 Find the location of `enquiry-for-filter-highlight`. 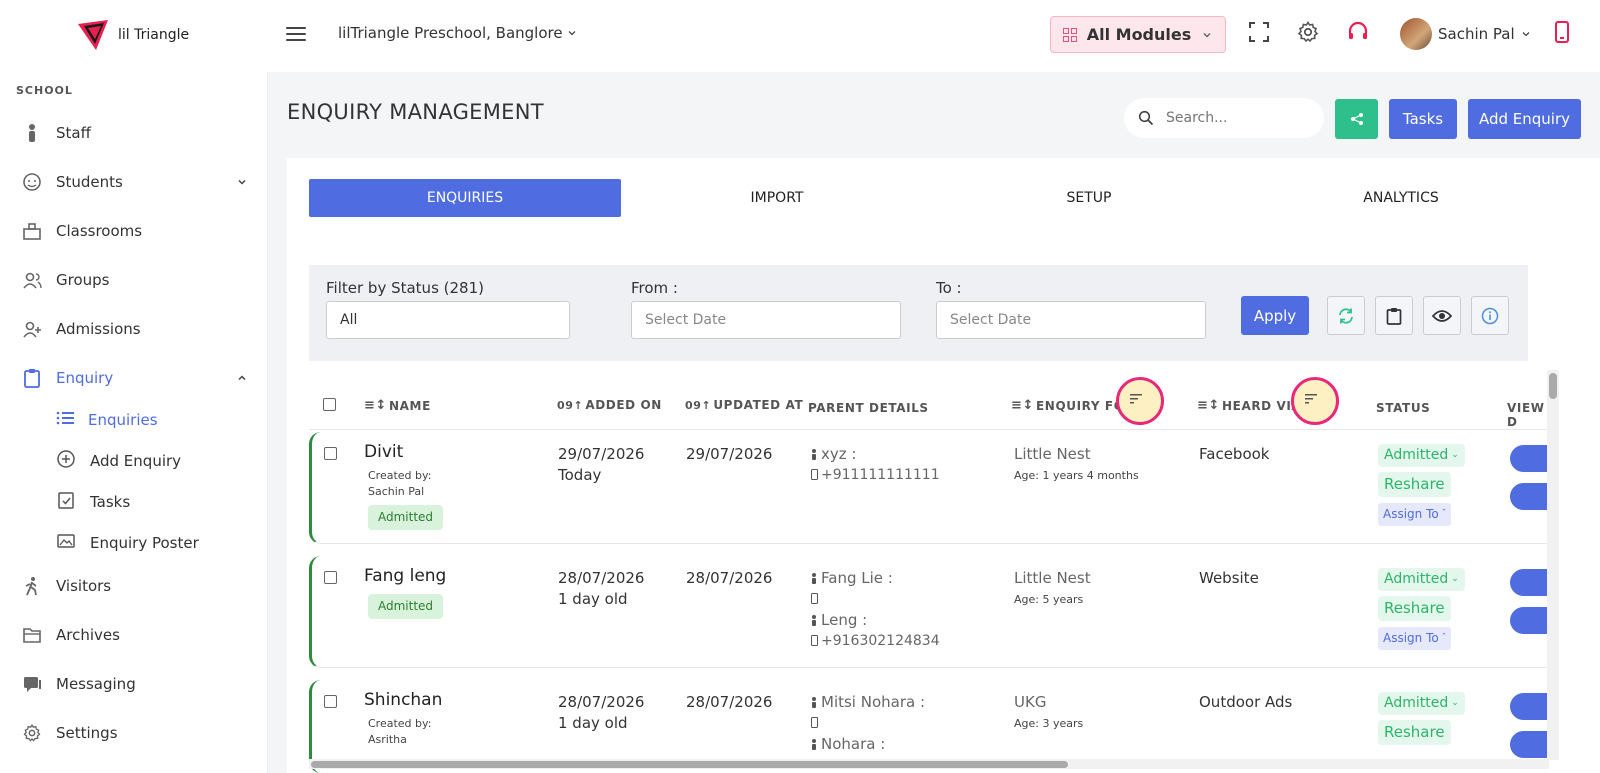

enquiry-for-filter-highlight is located at coordinates (1140, 401).